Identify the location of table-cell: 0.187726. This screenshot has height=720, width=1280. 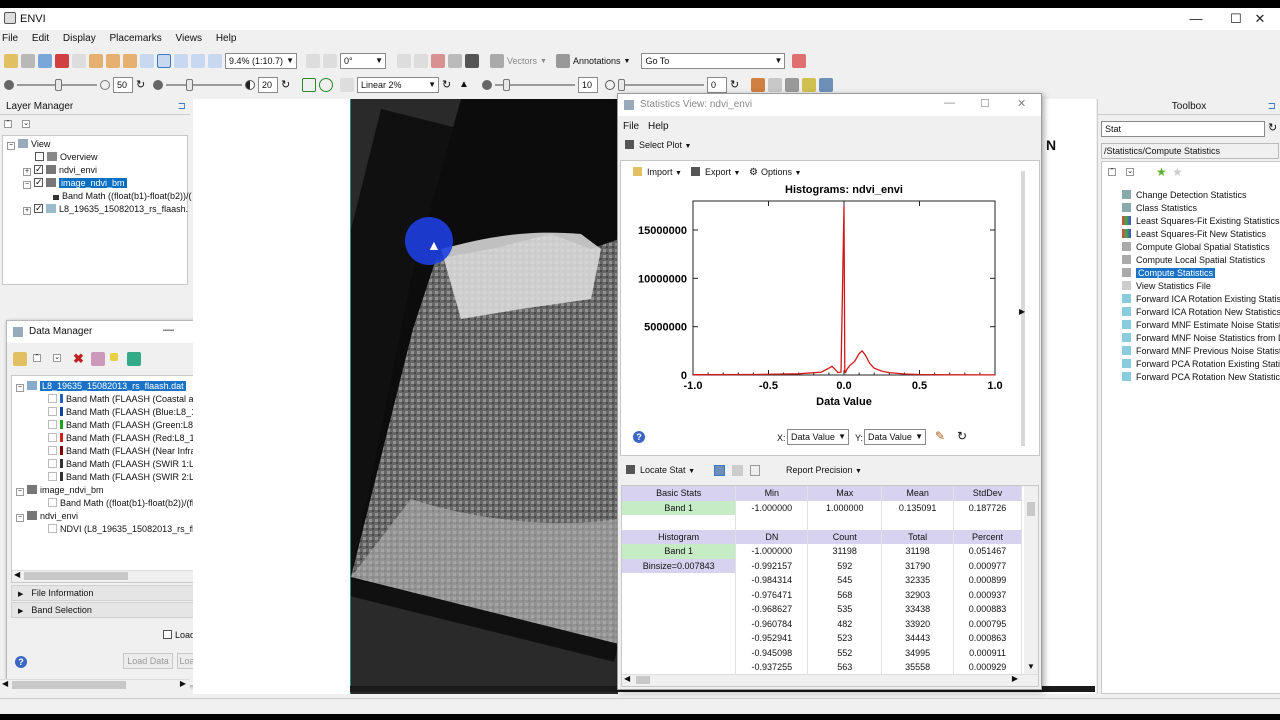
(987, 507).